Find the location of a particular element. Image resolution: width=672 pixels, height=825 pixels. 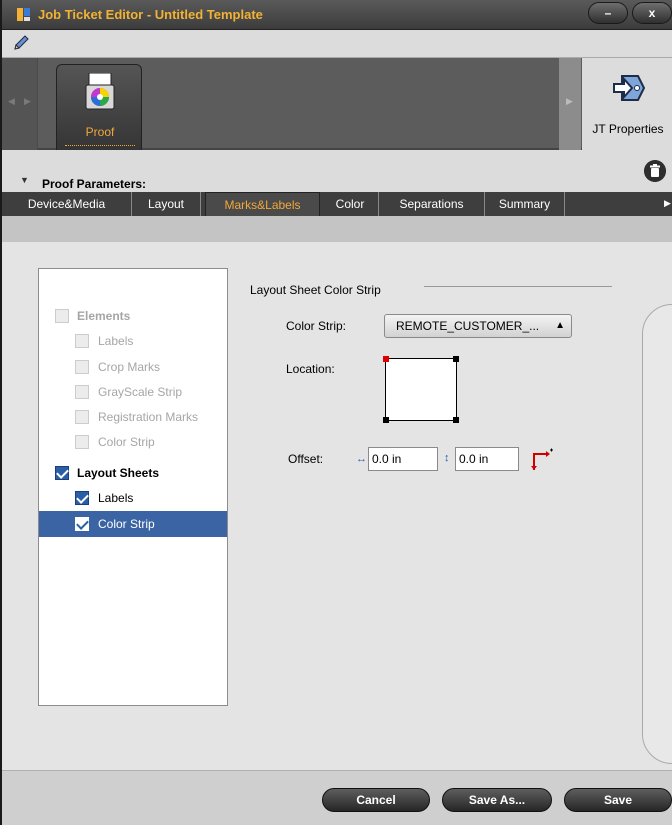

scroll-right-icon: ▶ is located at coordinates (569, 101).